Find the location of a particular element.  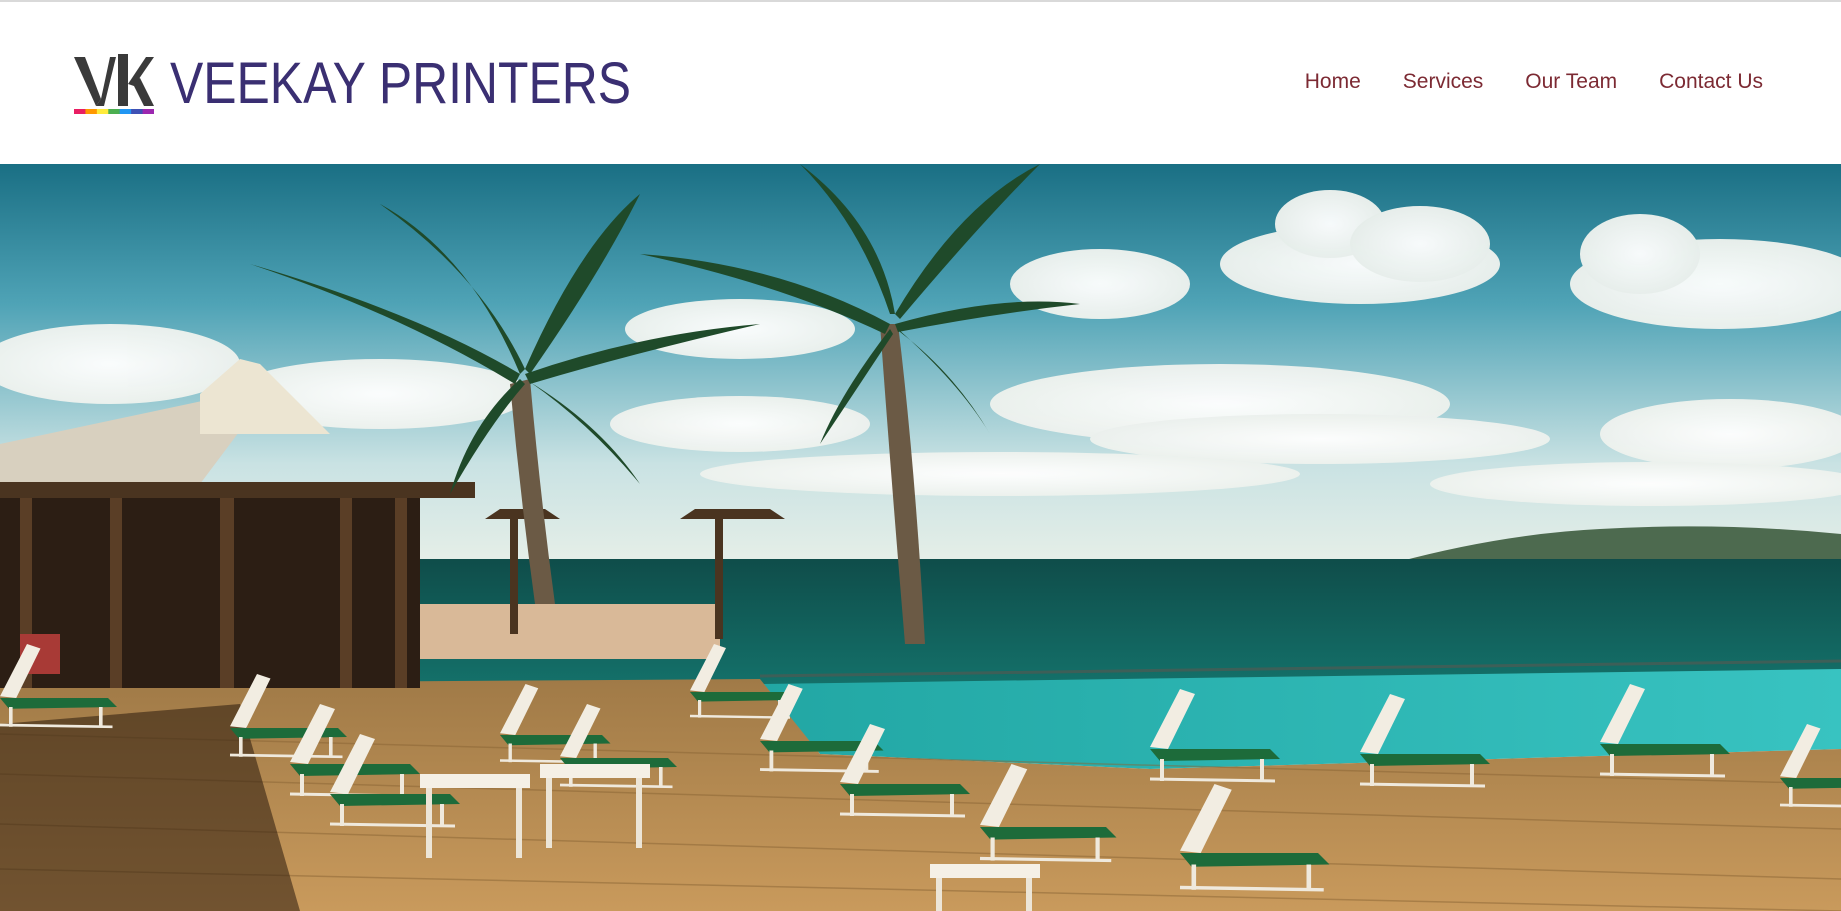

vk-logo-icon is located at coordinates (114, 84).